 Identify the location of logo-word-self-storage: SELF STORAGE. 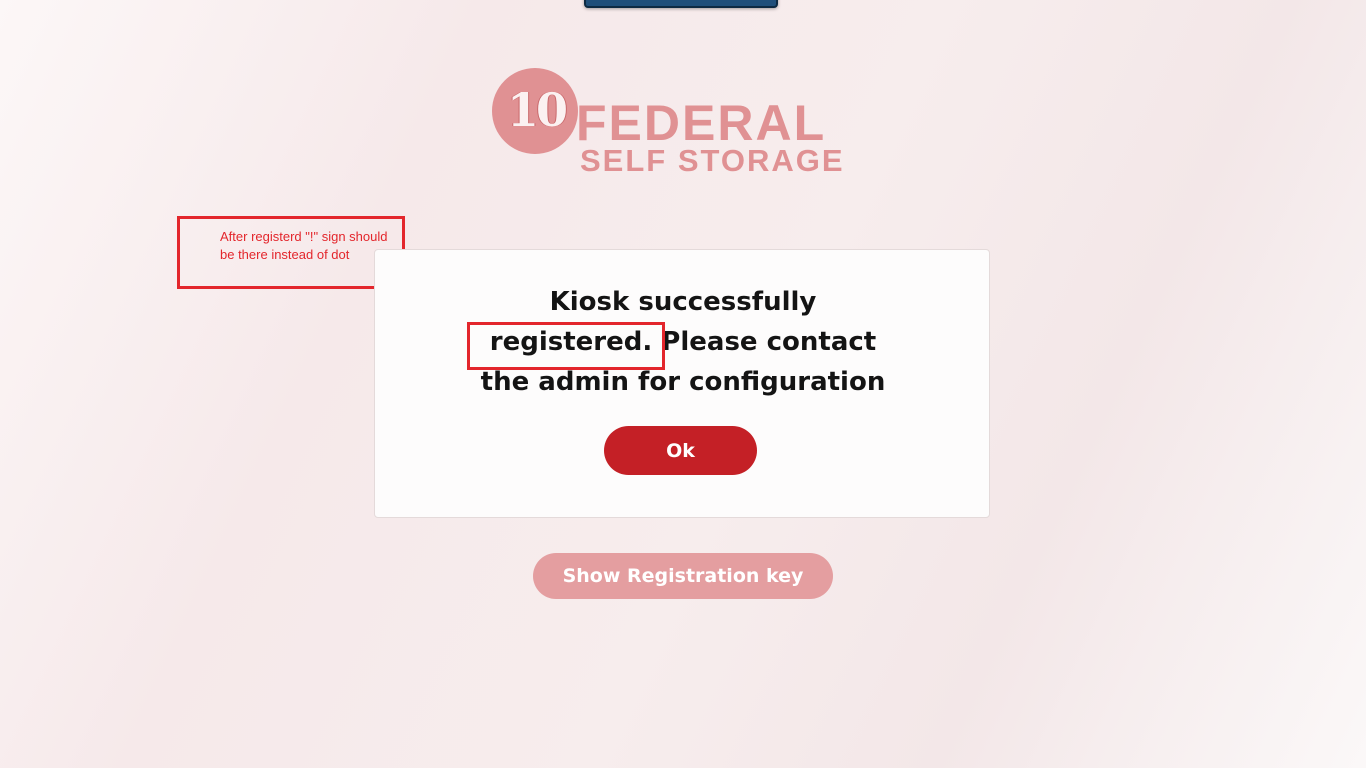
(712, 160).